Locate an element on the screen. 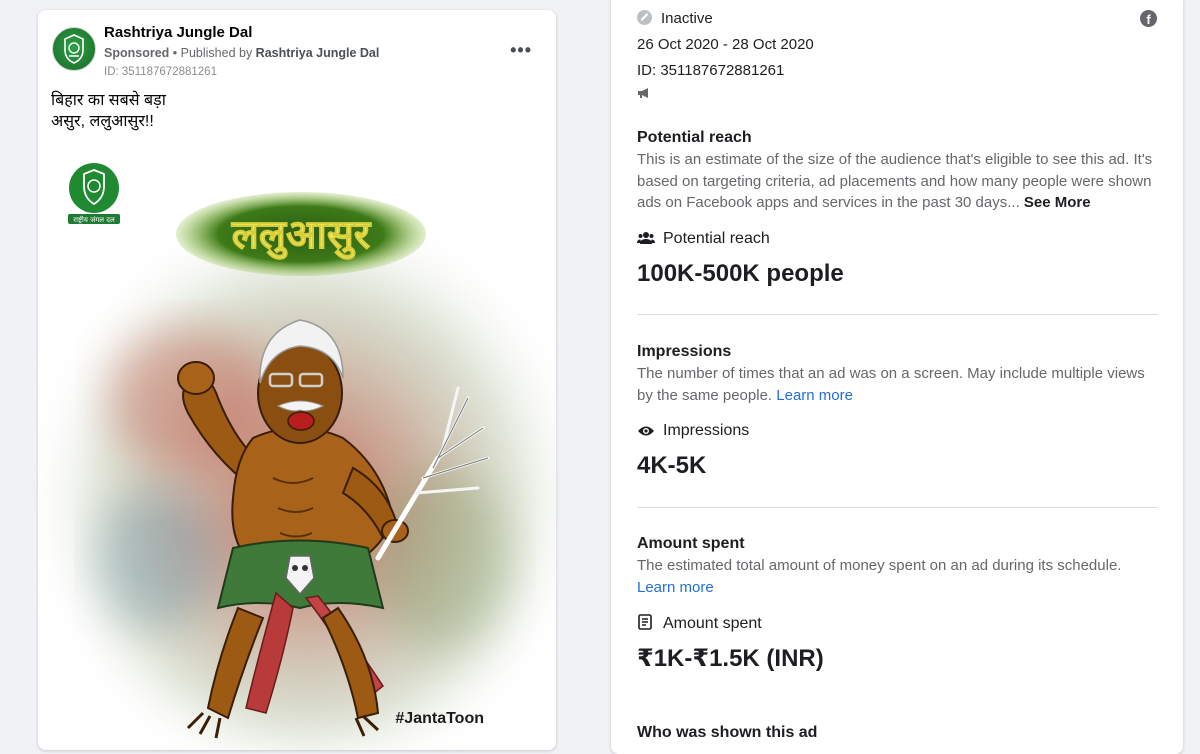 Image resolution: width=1200 pixels, height=754 pixels. potential-reach-label: Potential reach is located at coordinates (716, 238).